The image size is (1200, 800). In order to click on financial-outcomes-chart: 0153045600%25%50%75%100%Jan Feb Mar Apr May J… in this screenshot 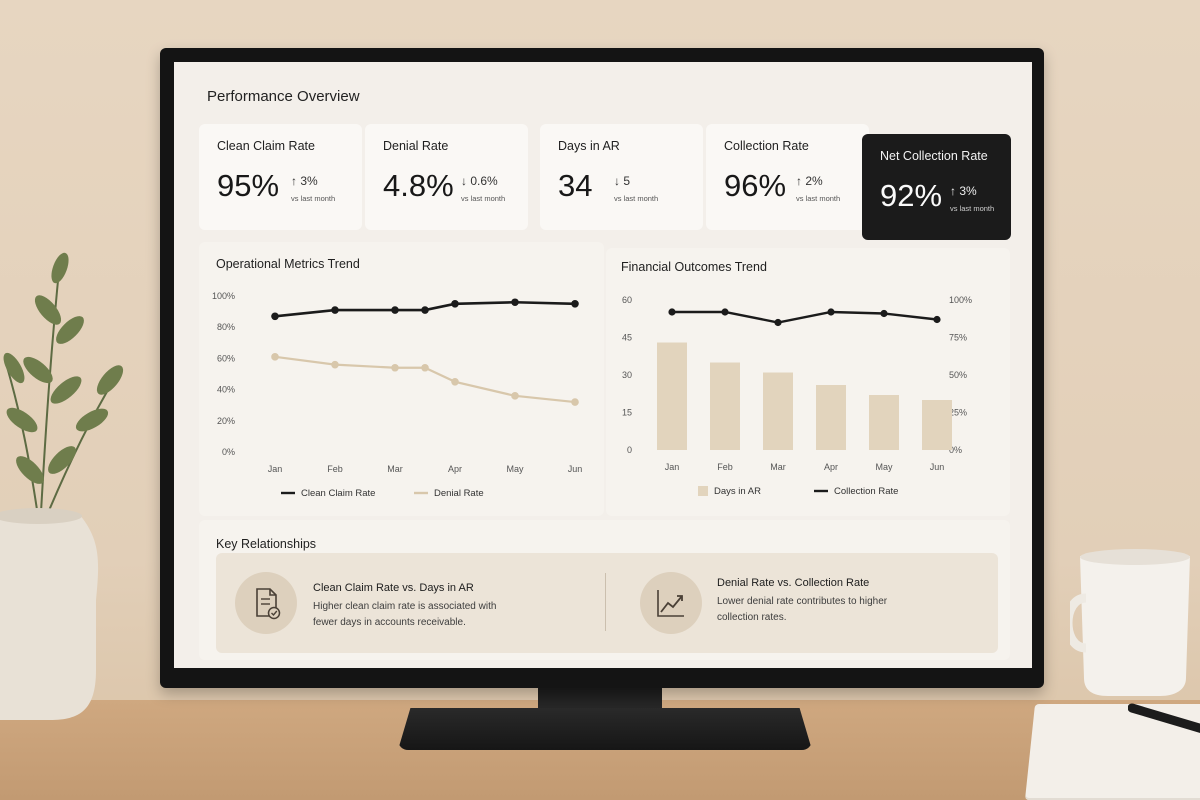, I will do `click(808, 382)`.